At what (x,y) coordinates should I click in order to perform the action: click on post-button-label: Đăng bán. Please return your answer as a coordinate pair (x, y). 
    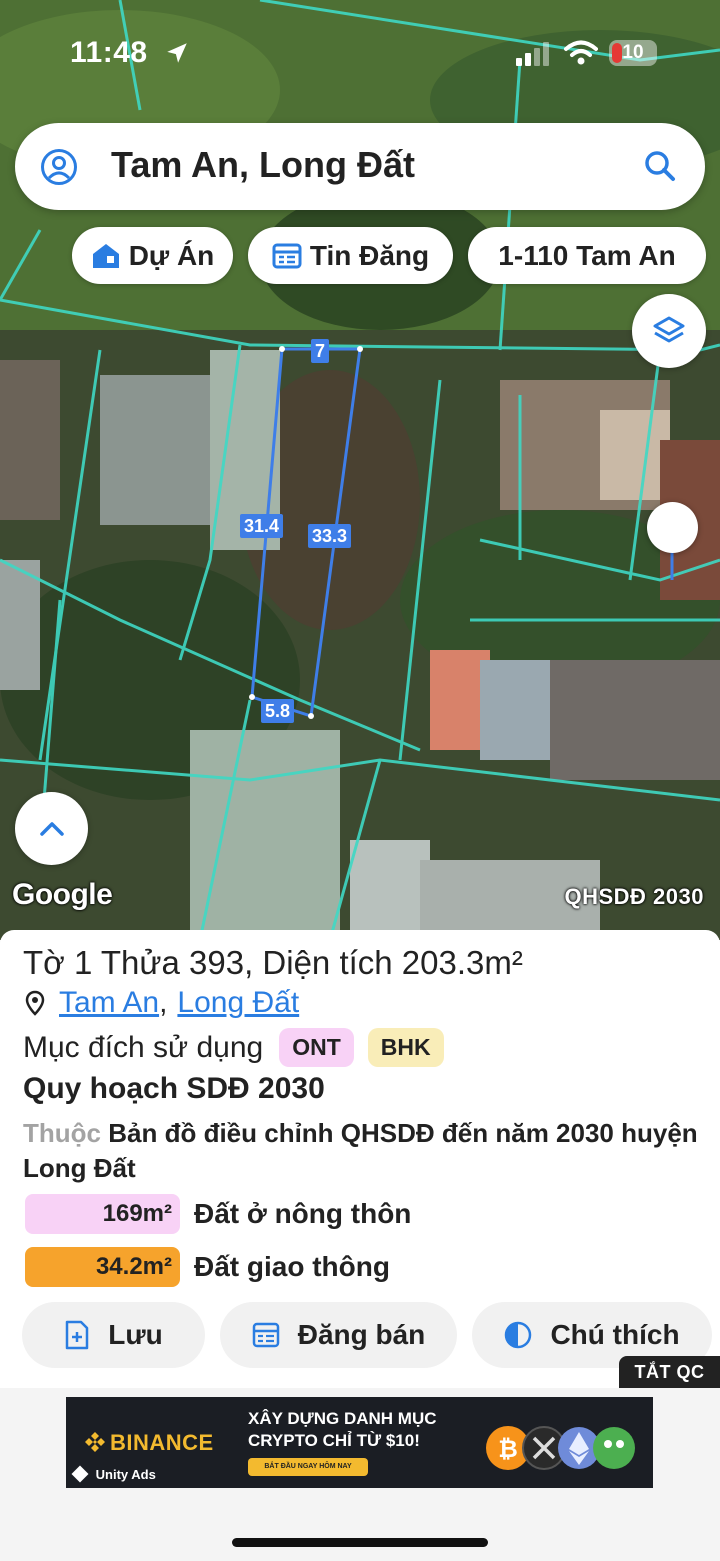
    Looking at the image, I should click on (361, 1334).